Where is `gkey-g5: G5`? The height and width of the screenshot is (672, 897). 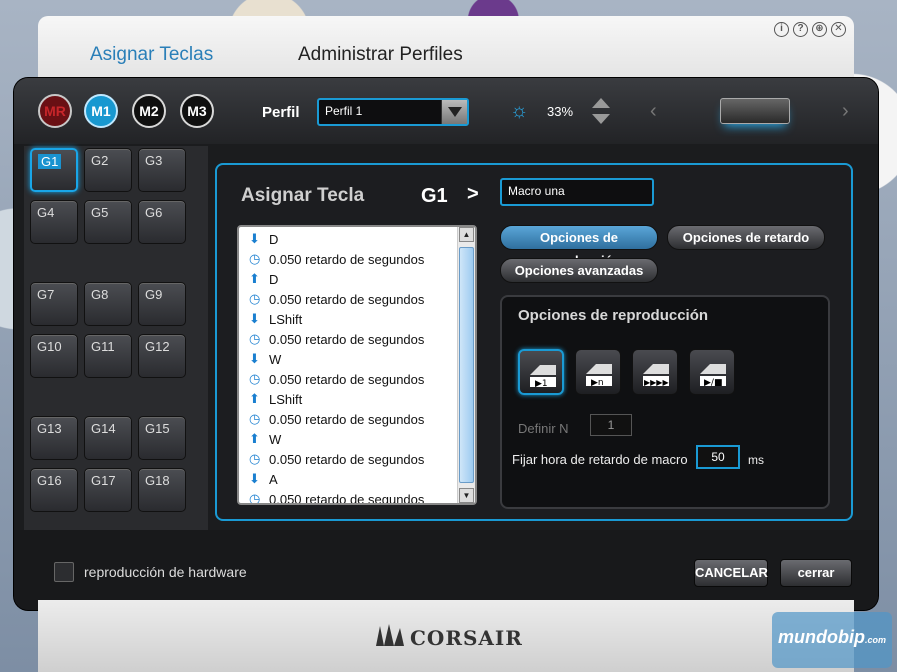
gkey-g5: G5 is located at coordinates (108, 222).